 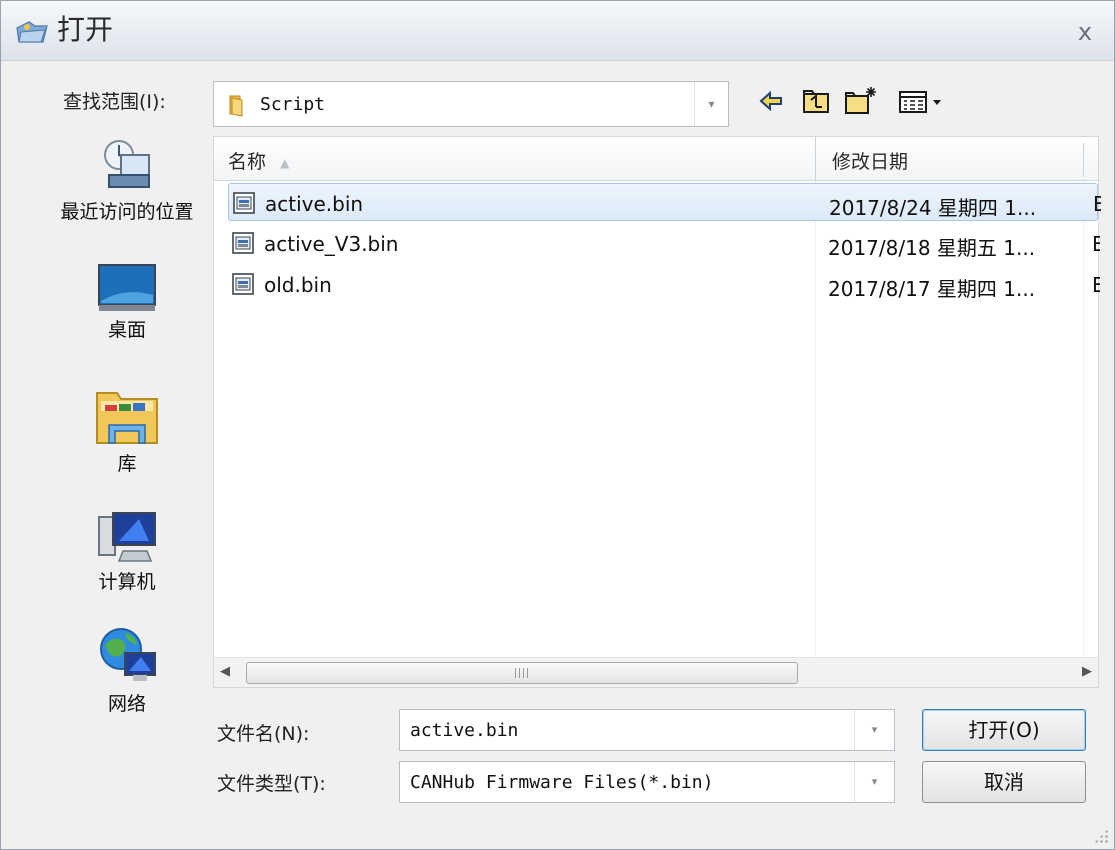 I want to click on file-row-active-bin: active.bin 2017/8/24 星期四 1... E, so click(x=664, y=202).